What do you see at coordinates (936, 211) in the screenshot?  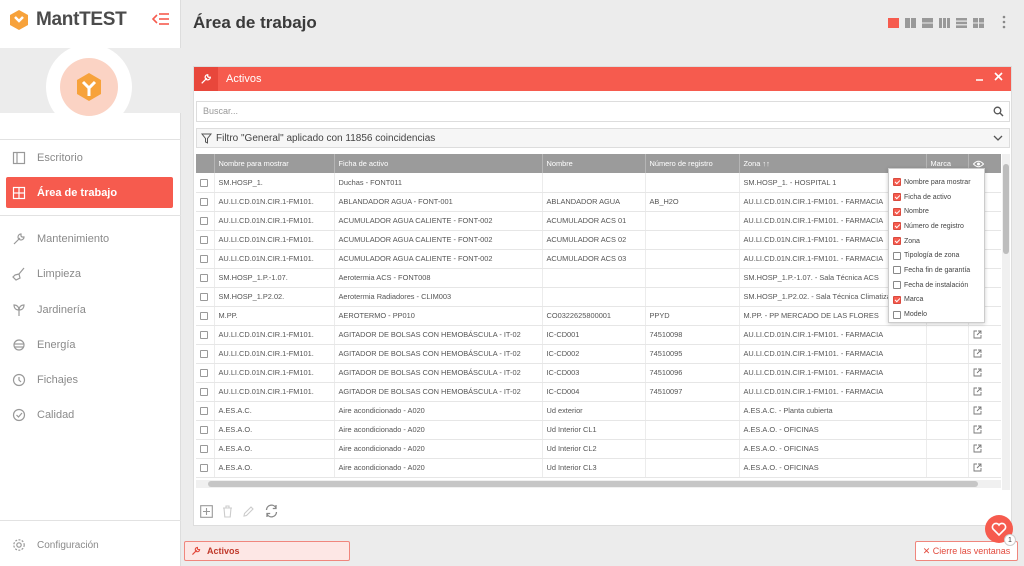 I see `column-toggle-item: Nombre` at bounding box center [936, 211].